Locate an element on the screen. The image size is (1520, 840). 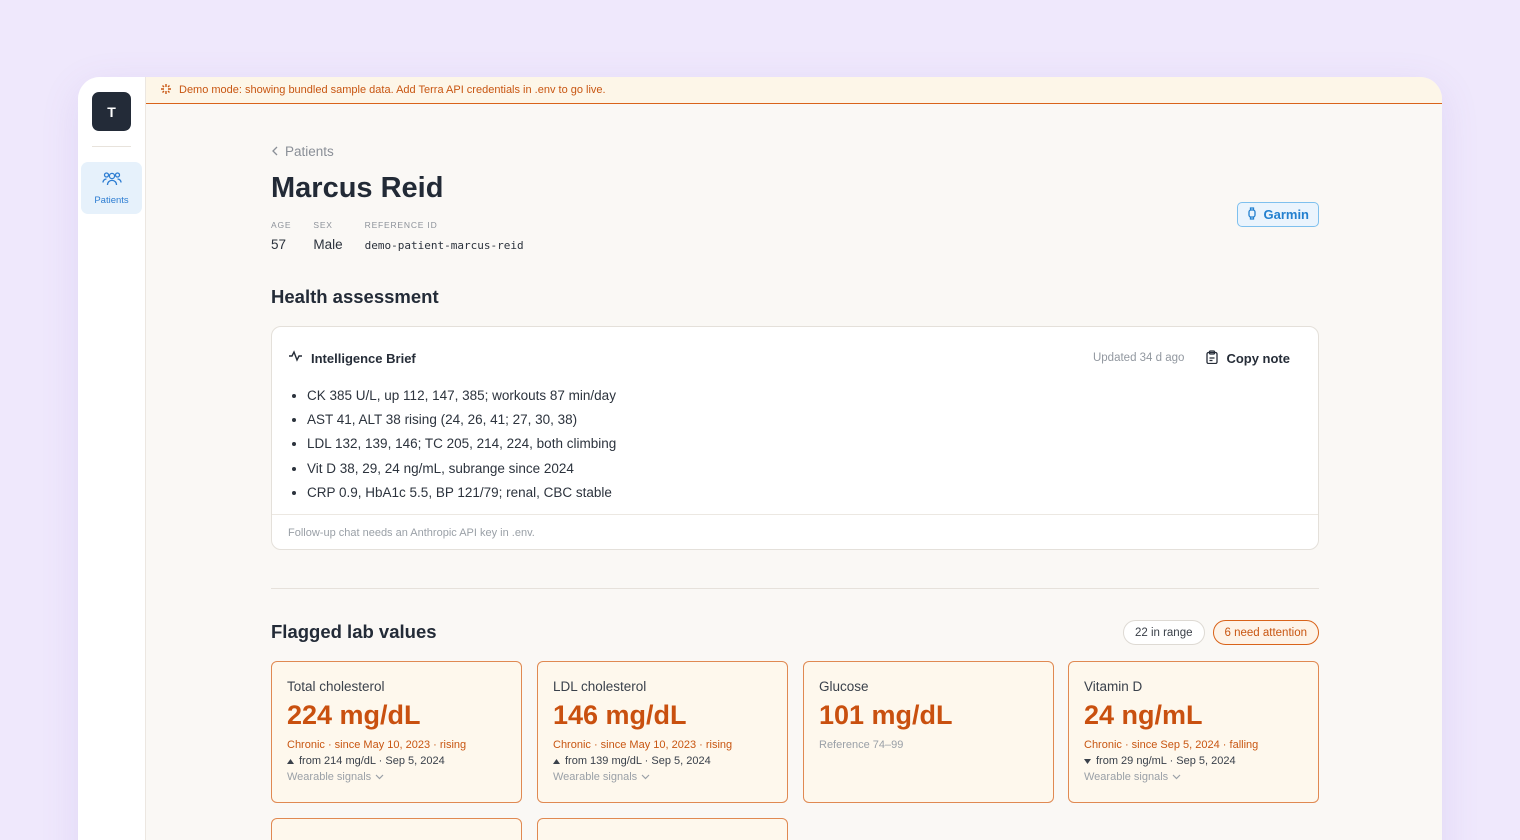
lab-value: 146 mg/dL is located at coordinates (620, 715).